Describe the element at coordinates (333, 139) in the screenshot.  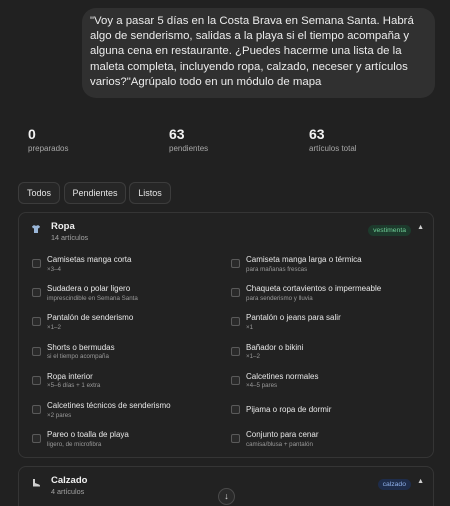
I see `stat-total: 63 artículos total` at that location.